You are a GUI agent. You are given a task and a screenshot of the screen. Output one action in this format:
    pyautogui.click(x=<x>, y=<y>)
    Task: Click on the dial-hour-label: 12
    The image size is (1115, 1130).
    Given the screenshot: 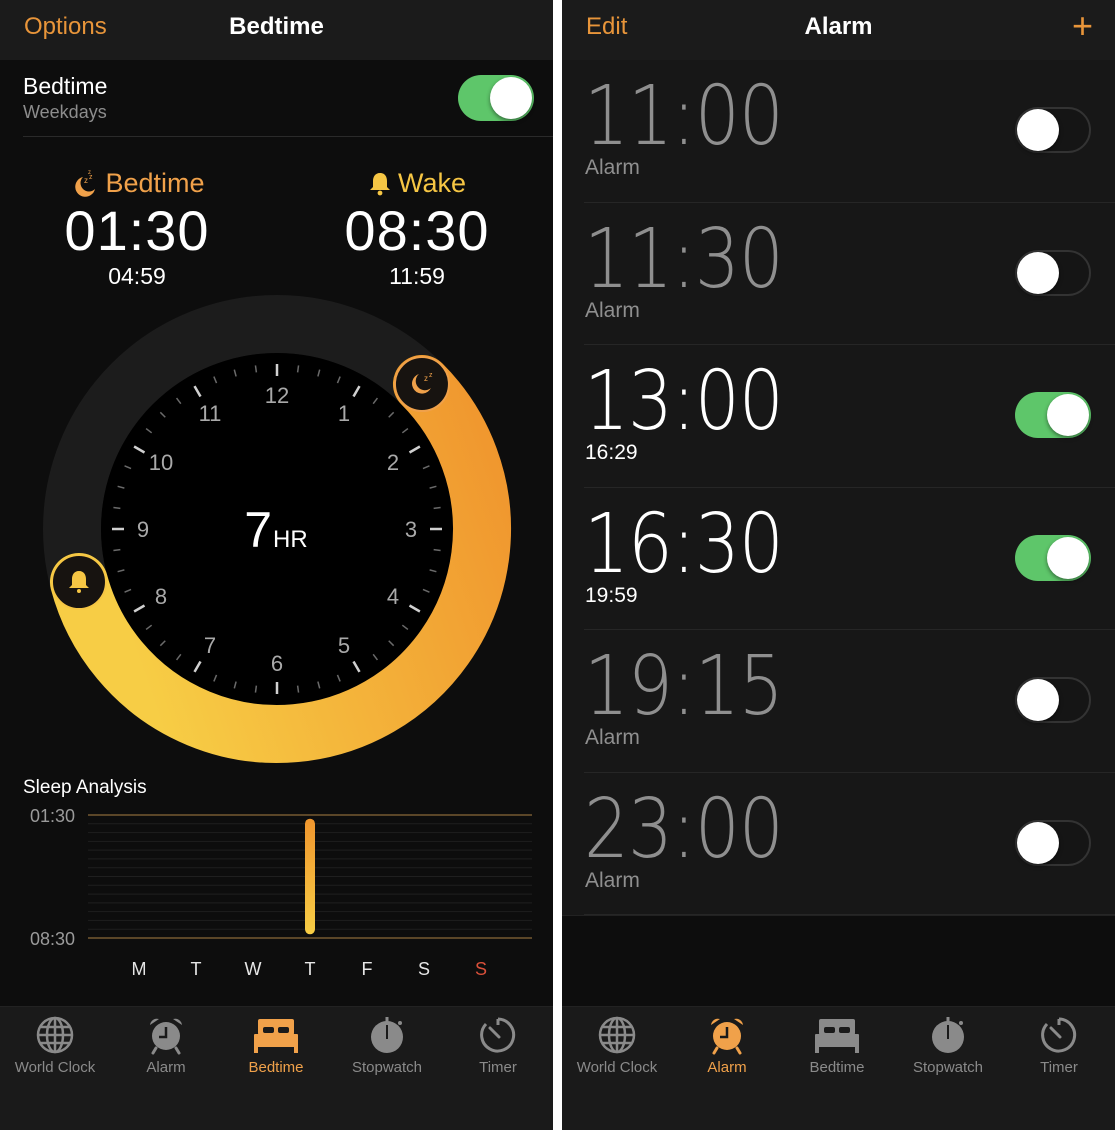 What is the action you would take?
    pyautogui.click(x=277, y=395)
    